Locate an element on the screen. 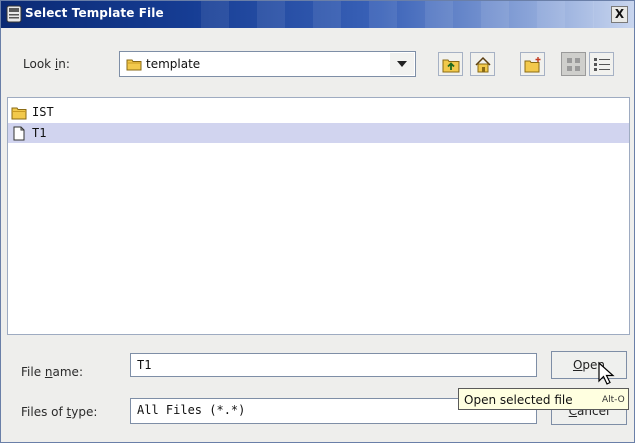  up-one-level-button is located at coordinates (450, 64).